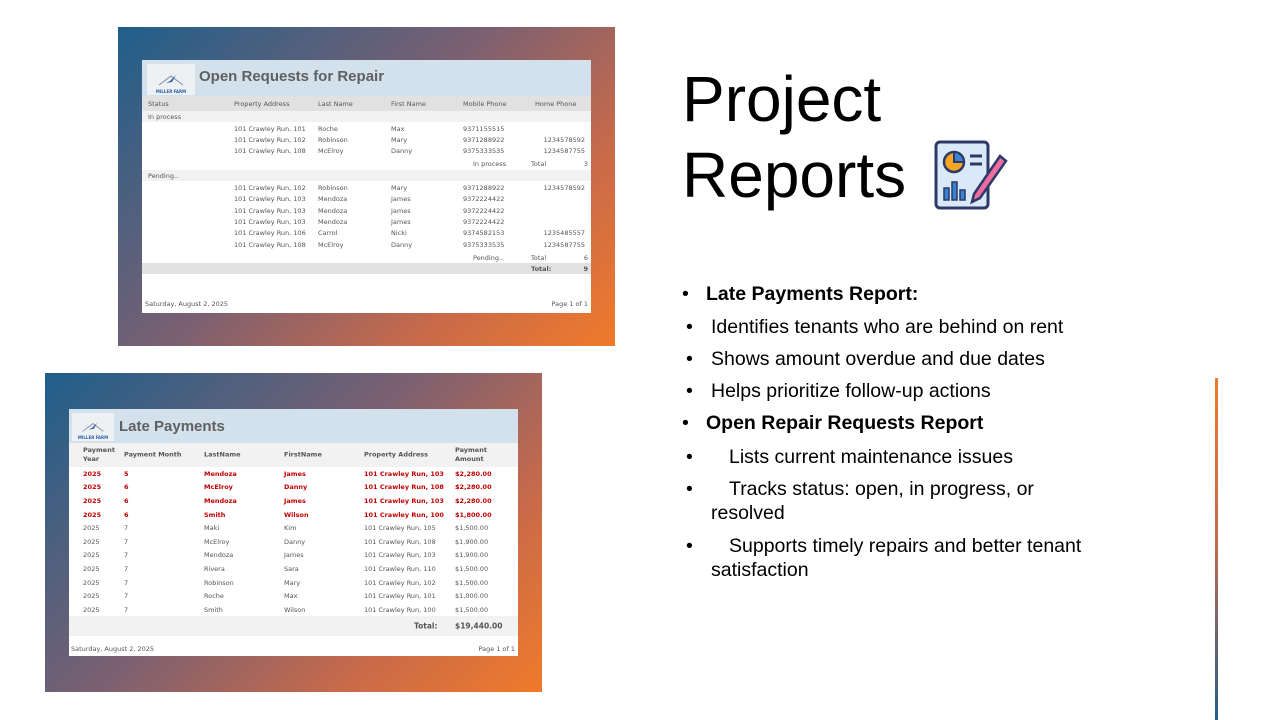 The image size is (1280, 720). What do you see at coordinates (585, 164) in the screenshot?
I see `subtotal-count: 3` at bounding box center [585, 164].